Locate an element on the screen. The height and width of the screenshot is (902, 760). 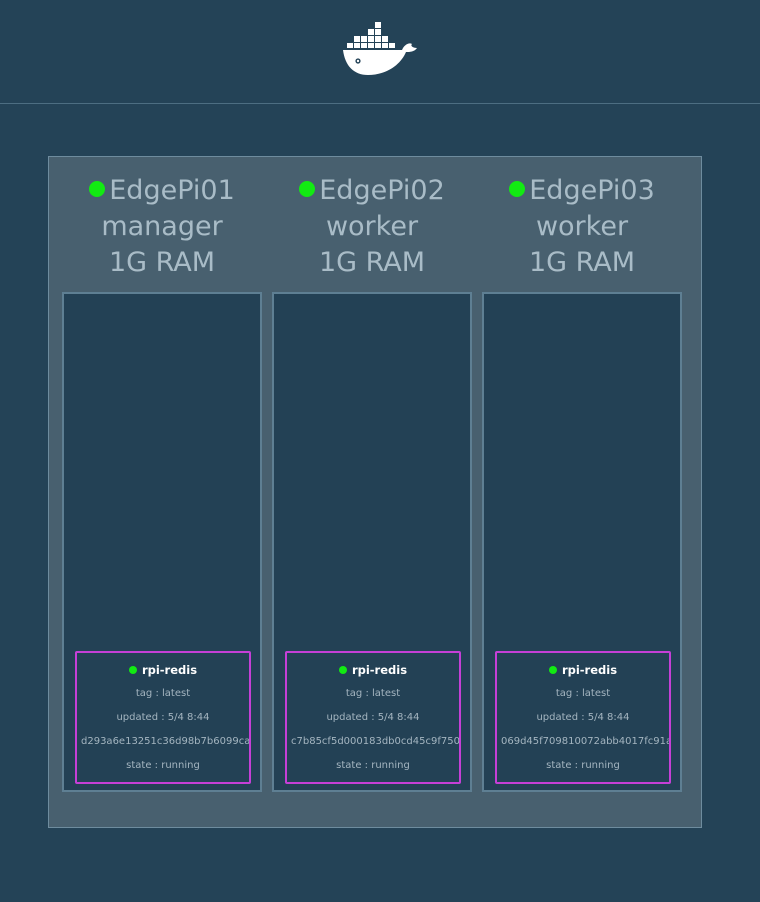
node-header: EdgePi02 worker 1G RAM is located at coordinates (372, 227).